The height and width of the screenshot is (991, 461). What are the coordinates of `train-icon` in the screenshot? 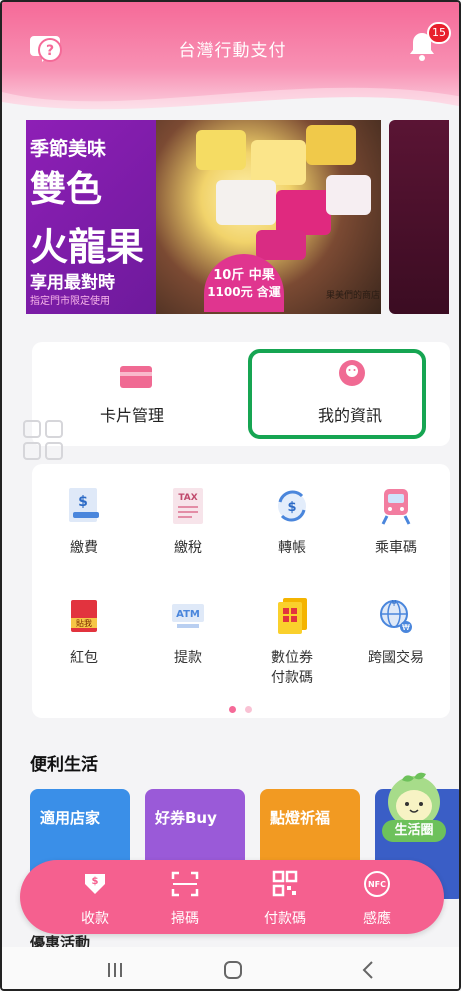 It's located at (396, 507).